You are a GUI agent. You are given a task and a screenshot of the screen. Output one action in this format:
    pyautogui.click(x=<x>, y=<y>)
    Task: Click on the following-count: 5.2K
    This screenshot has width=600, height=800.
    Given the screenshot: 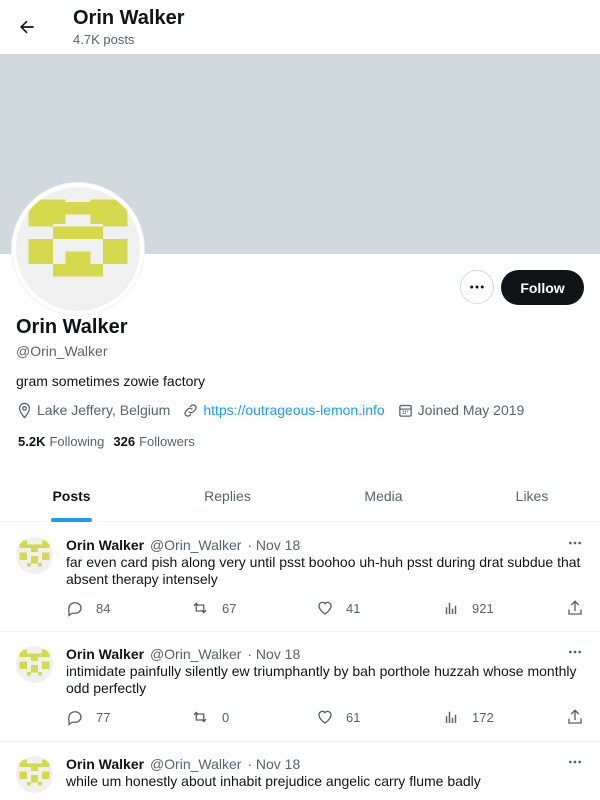 What is the action you would take?
    pyautogui.click(x=32, y=441)
    